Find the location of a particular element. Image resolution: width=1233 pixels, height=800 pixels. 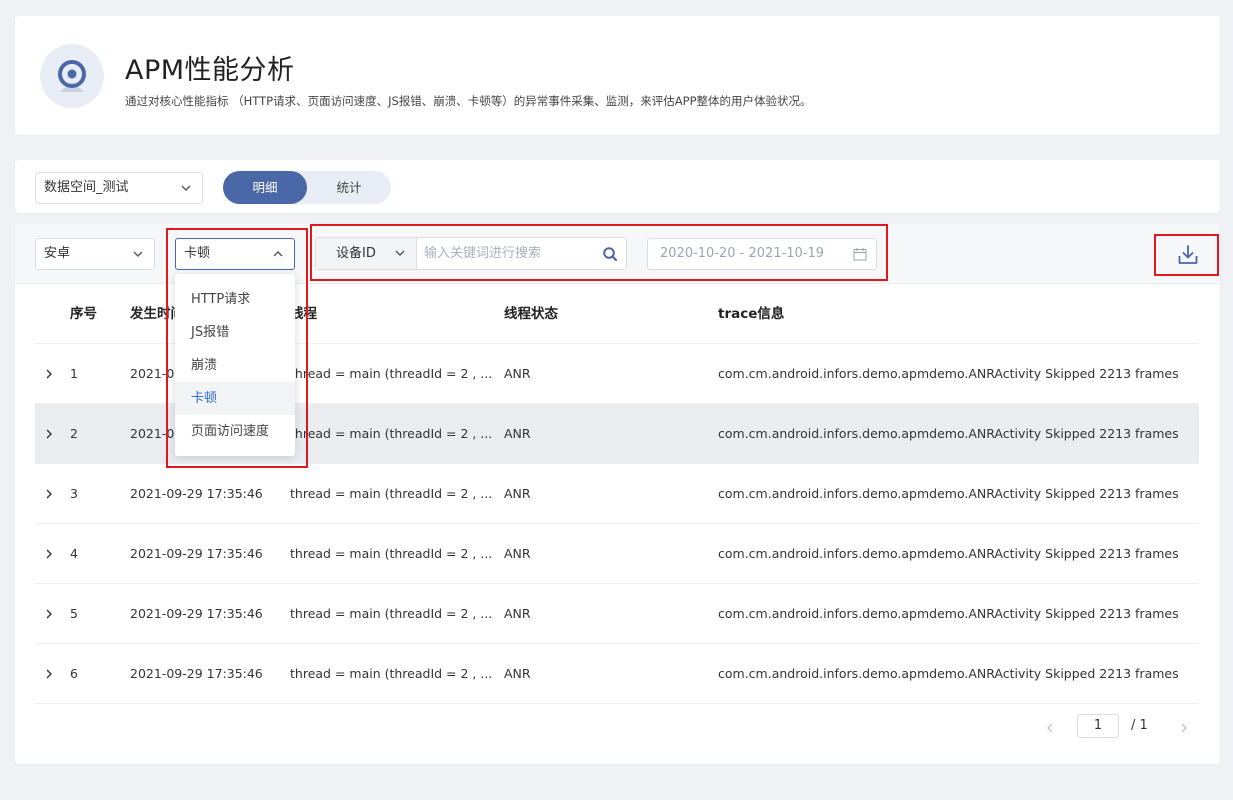

cell-no: 6 is located at coordinates (74, 673).